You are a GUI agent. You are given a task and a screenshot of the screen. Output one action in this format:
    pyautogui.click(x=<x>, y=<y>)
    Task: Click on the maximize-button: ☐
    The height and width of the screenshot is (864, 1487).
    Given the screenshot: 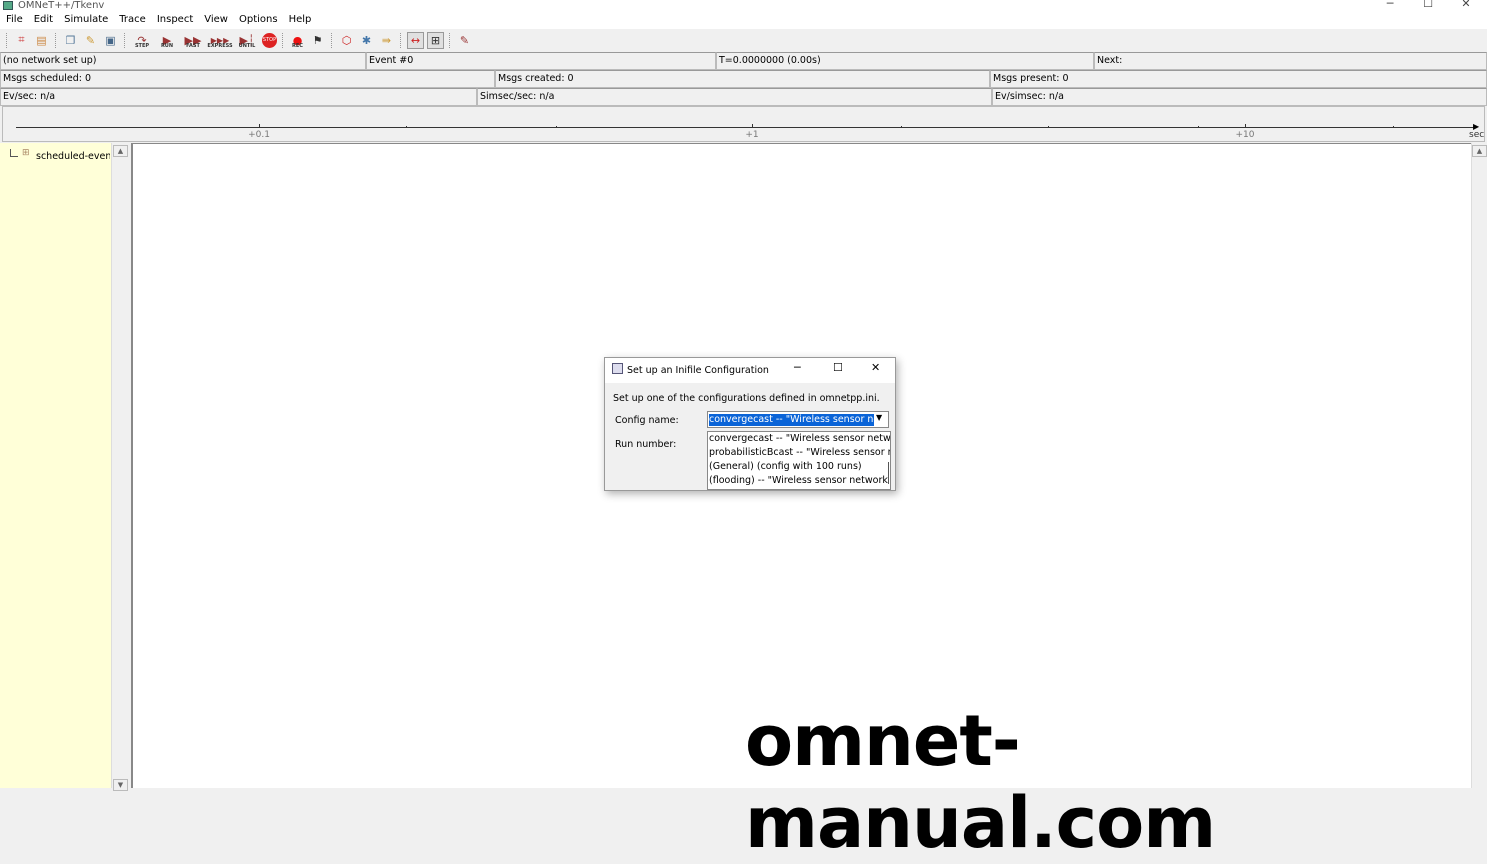 What is the action you would take?
    pyautogui.click(x=1428, y=5)
    